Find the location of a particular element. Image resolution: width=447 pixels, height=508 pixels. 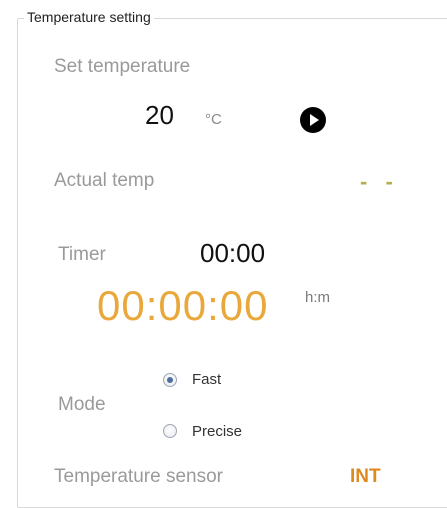

start-button is located at coordinates (313, 120).